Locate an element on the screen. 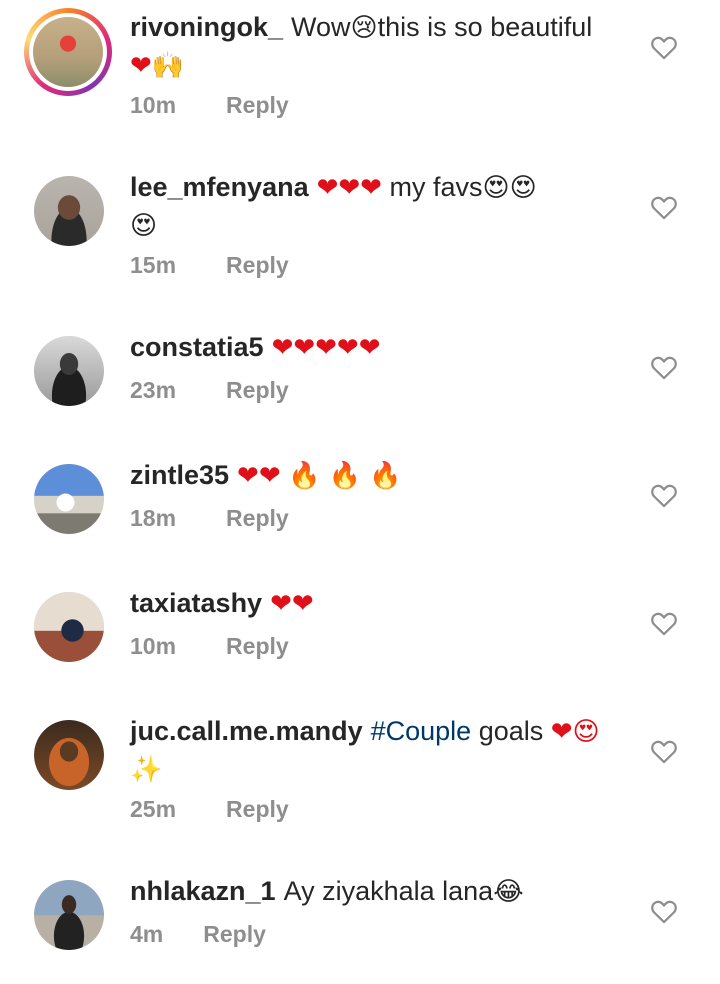 The image size is (720, 984). comment-body-cont: this is so beautiful is located at coordinates (485, 27).